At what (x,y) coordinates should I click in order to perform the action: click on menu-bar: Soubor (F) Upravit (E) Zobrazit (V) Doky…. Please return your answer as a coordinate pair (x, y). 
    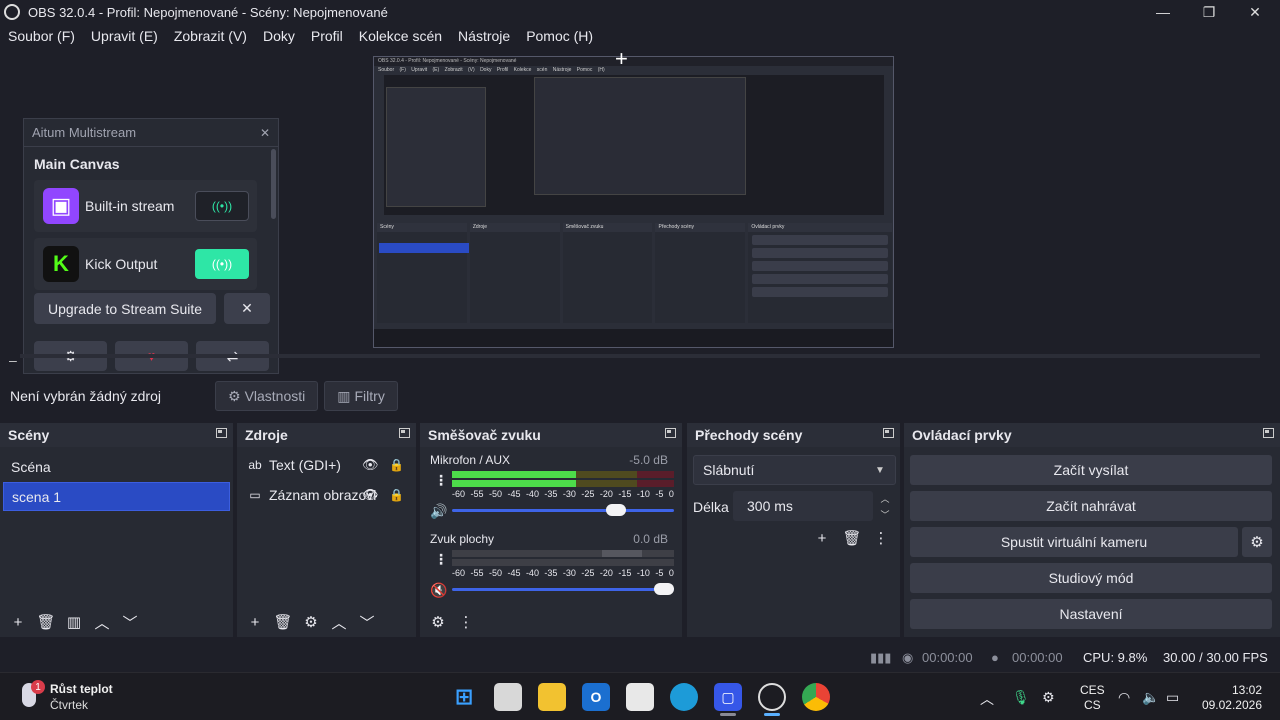
    Looking at the image, I should click on (300, 36).